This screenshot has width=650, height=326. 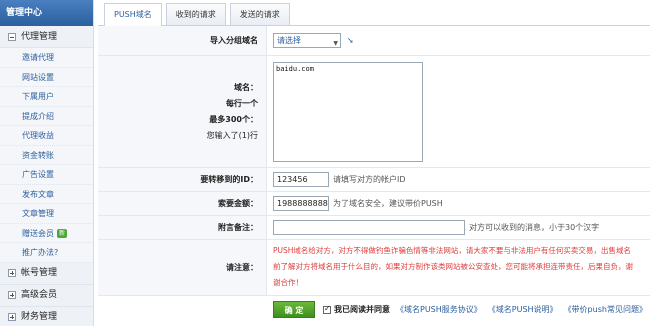 I want to click on chevron-down-icon: ▼, so click(x=335, y=43).